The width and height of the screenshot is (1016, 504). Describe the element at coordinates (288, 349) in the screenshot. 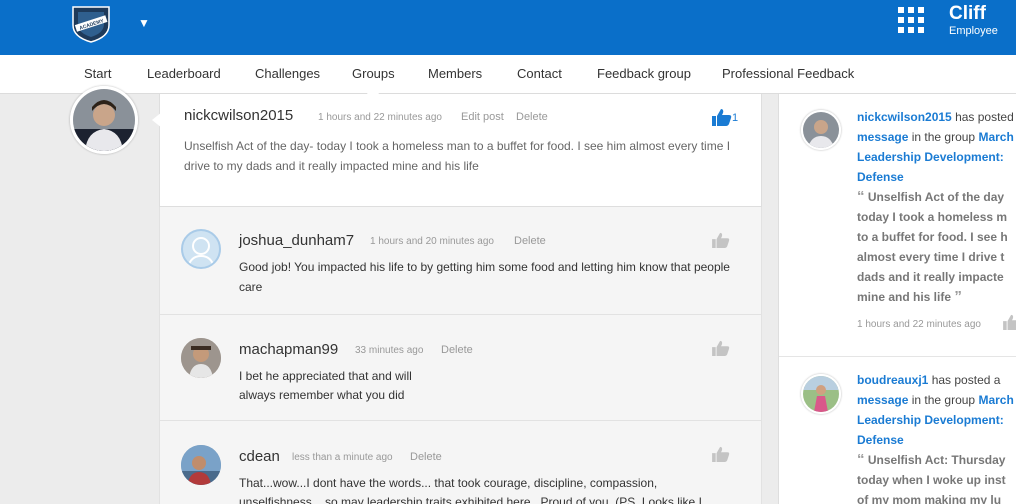

I see `comment-author: machapman99` at that location.